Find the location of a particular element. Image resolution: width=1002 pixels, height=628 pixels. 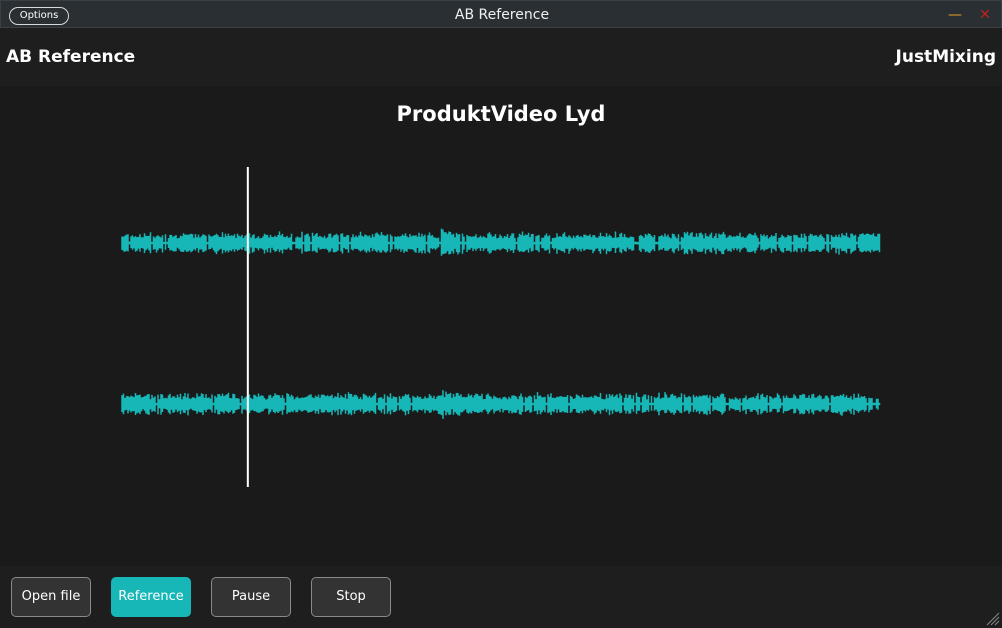

open-file-button: Open file is located at coordinates (51, 597).